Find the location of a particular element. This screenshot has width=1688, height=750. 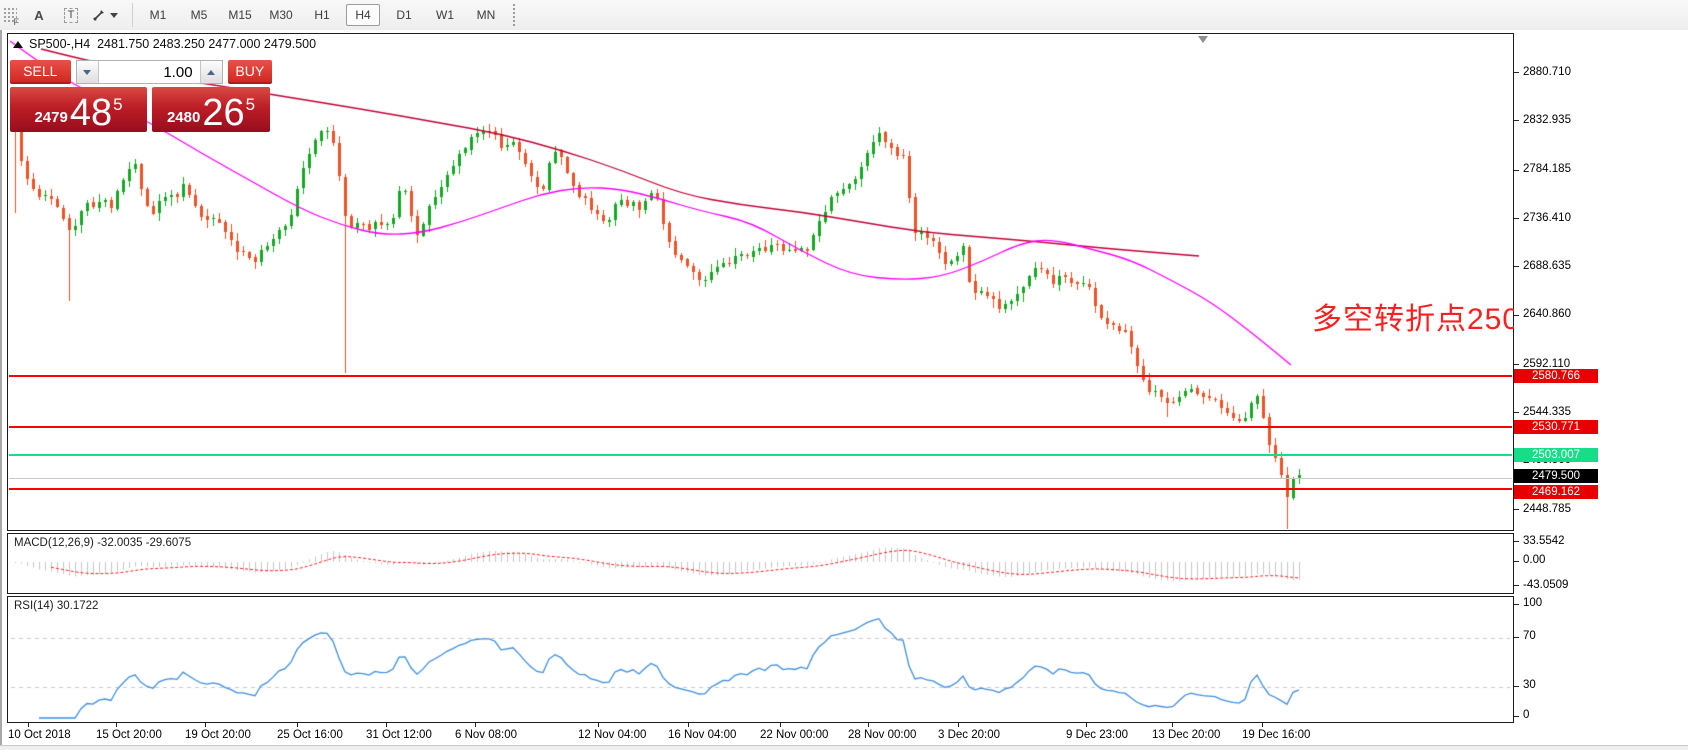

symbol-marker-icon is located at coordinates (18, 44).